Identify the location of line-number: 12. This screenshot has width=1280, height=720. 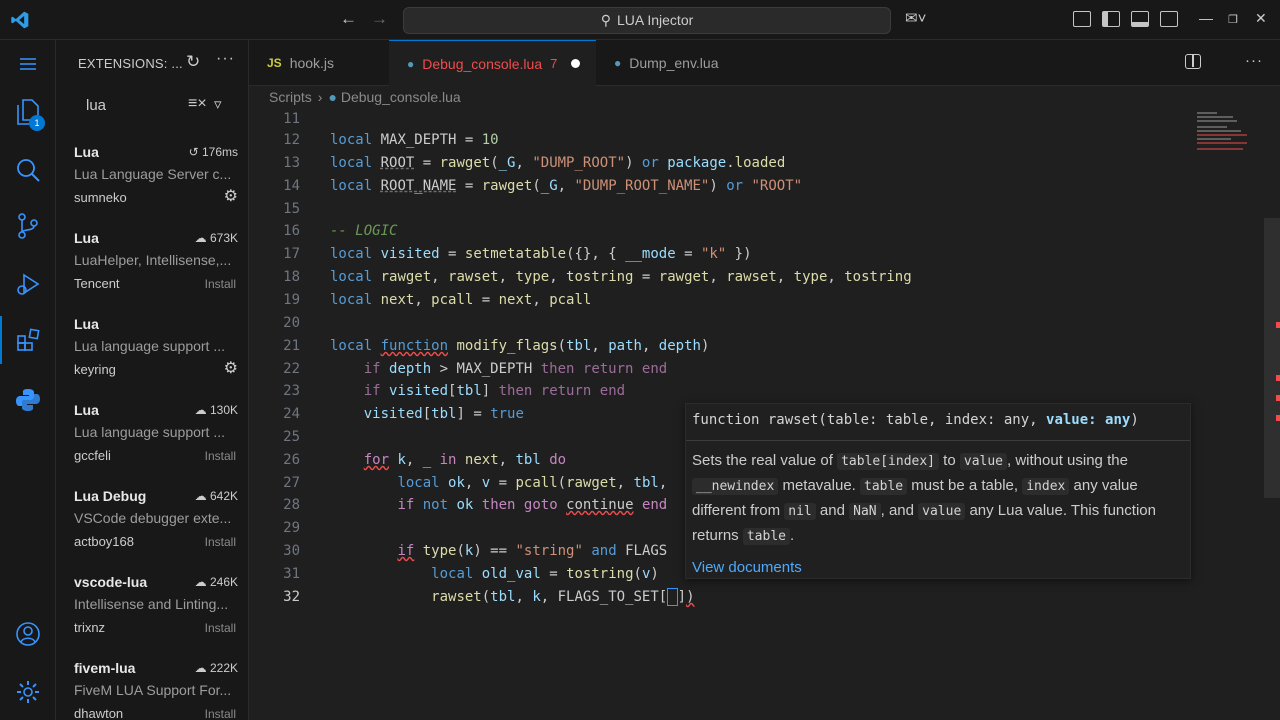
(291, 140).